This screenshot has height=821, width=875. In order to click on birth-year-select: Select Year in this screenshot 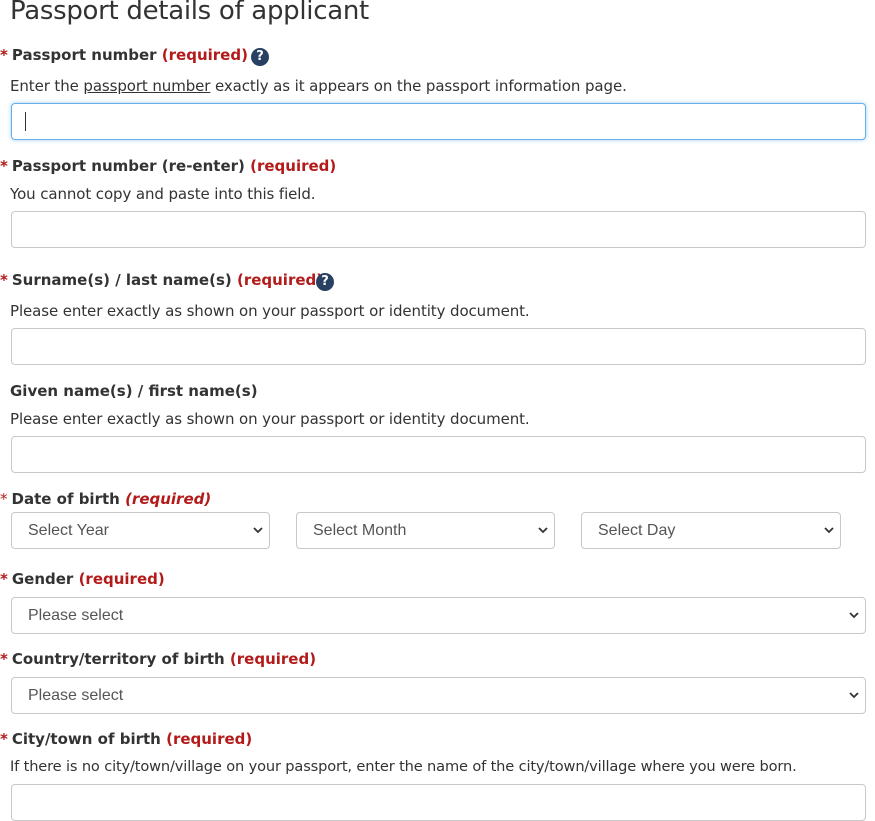, I will do `click(140, 530)`.